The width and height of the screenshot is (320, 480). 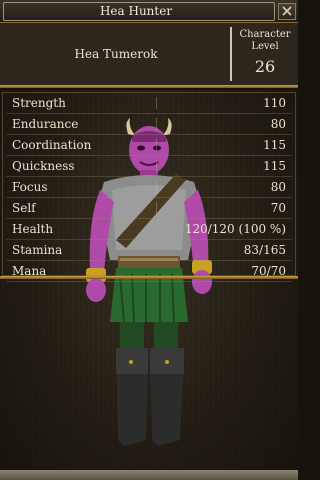 I want to click on stat-label: Quickness, so click(x=43, y=166).